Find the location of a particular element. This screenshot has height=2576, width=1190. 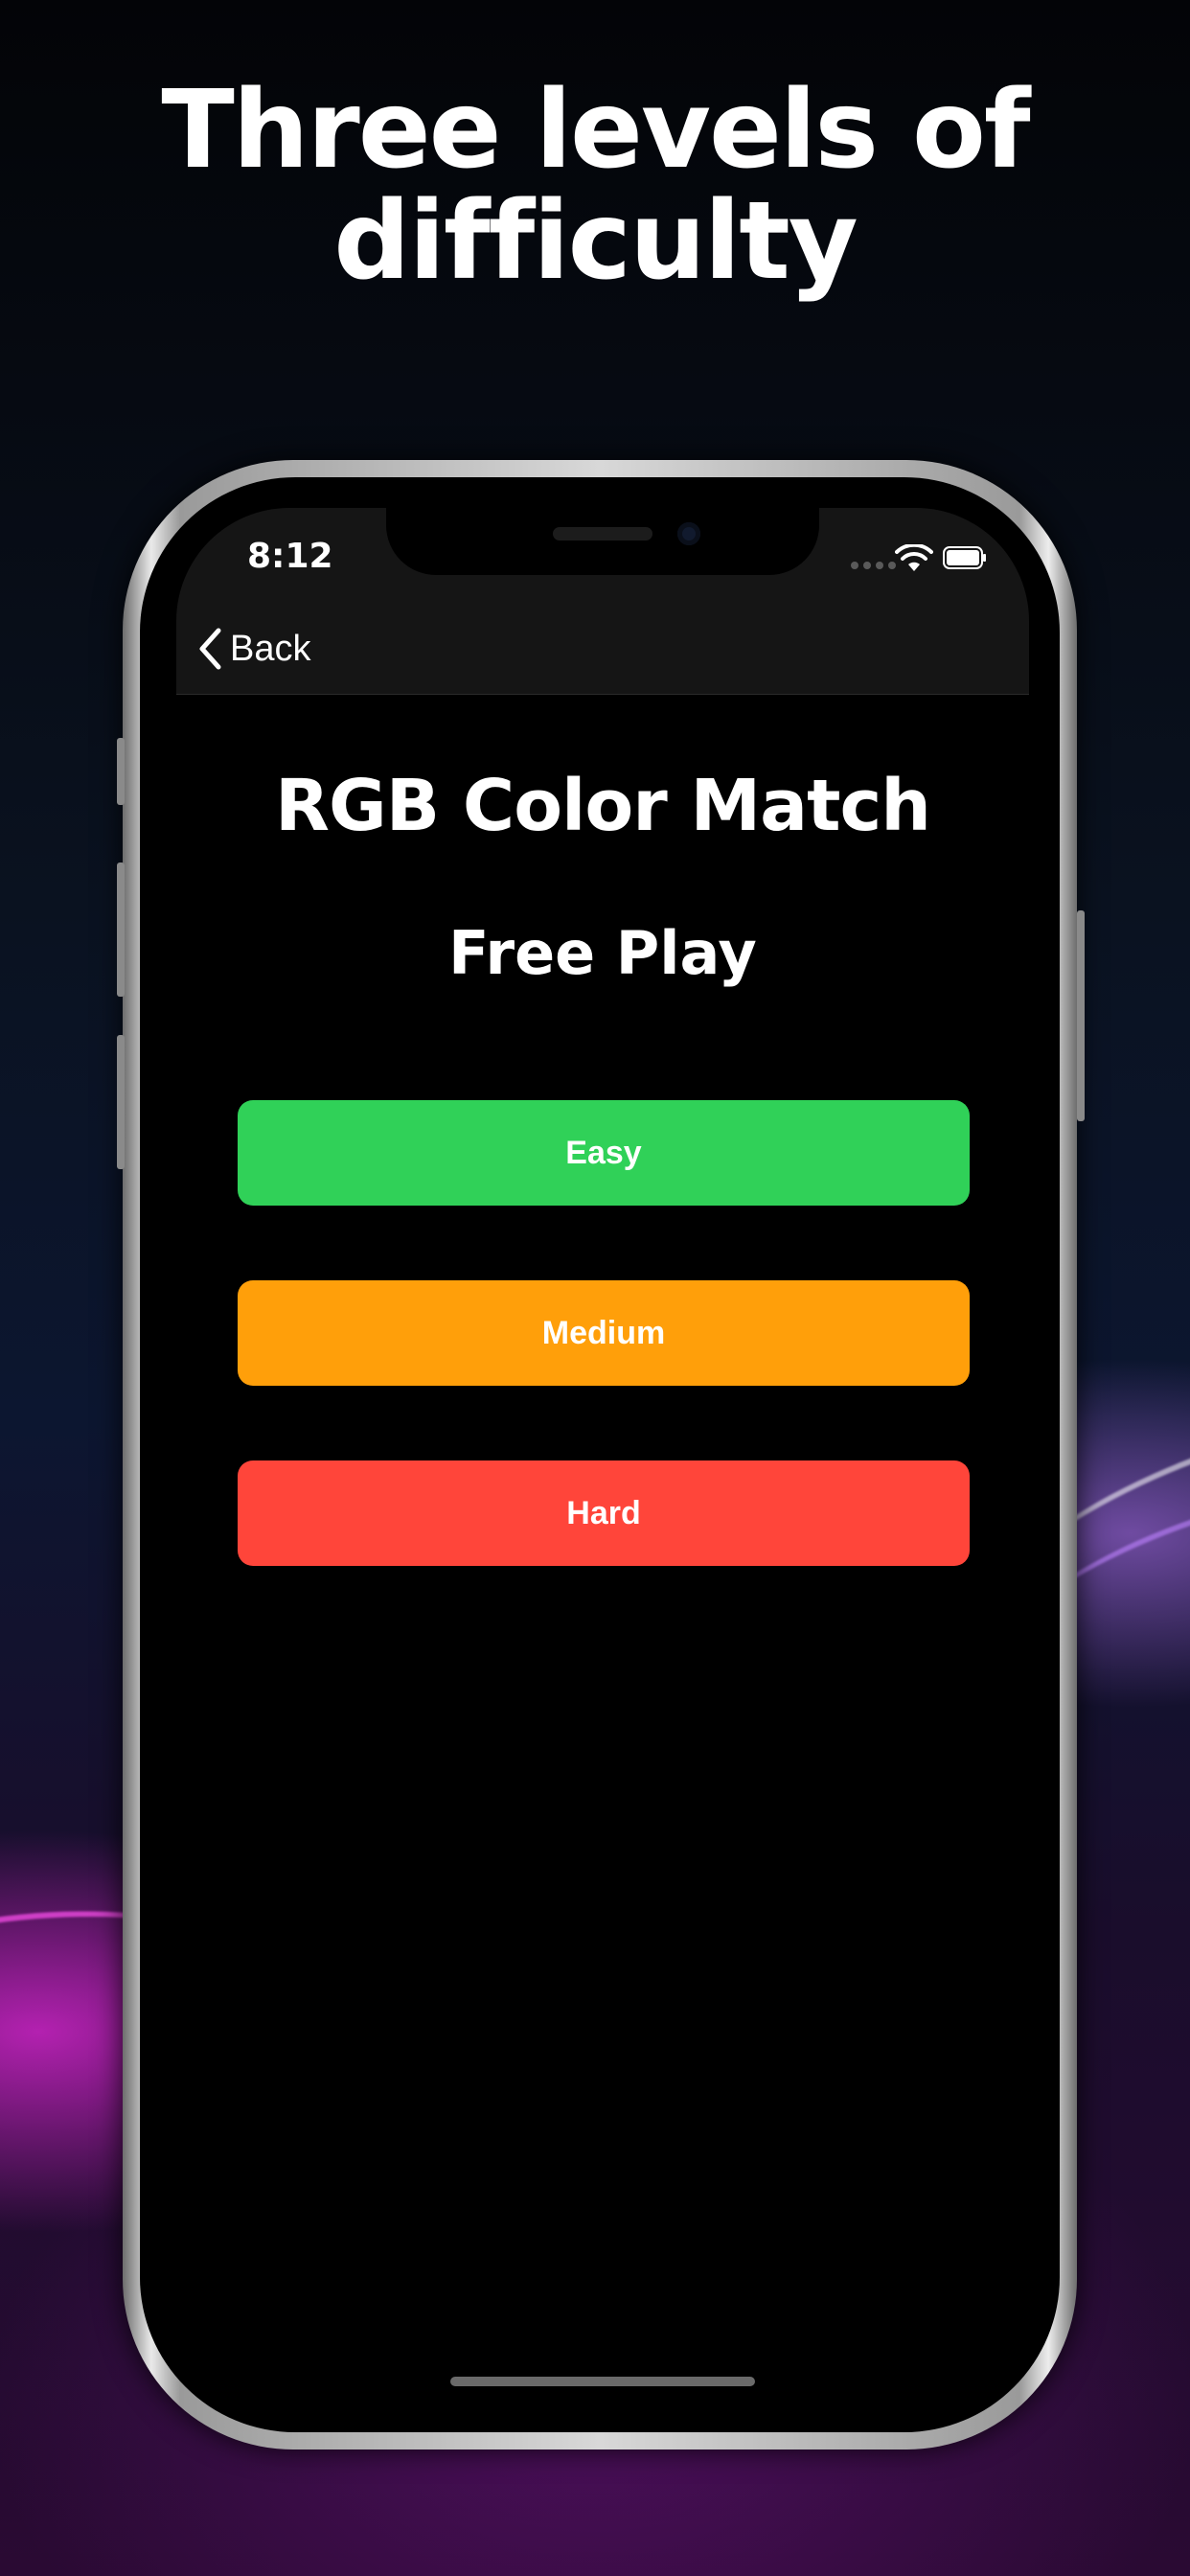

front-camera is located at coordinates (688, 533).